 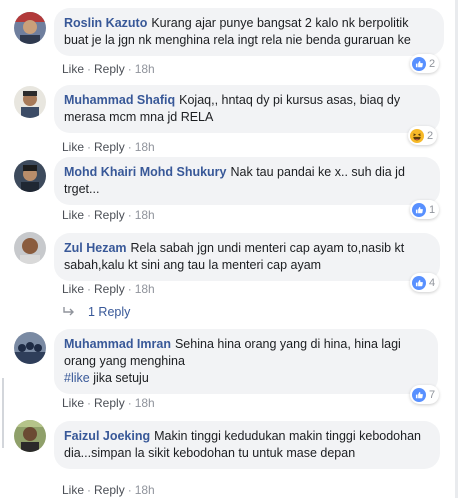 What do you see at coordinates (107, 436) in the screenshot?
I see `comment-author: Faizul Joeking` at bounding box center [107, 436].